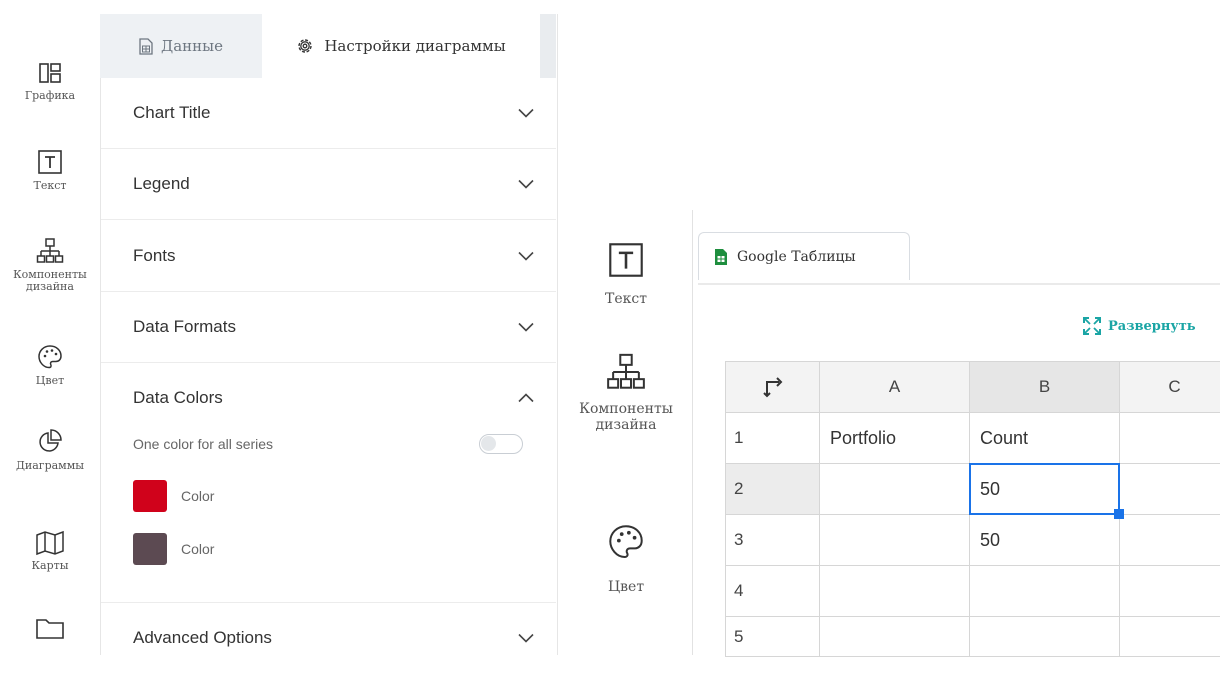 The image size is (1220, 673). Describe the element at coordinates (895, 489) in the screenshot. I see `cell-a2` at that location.